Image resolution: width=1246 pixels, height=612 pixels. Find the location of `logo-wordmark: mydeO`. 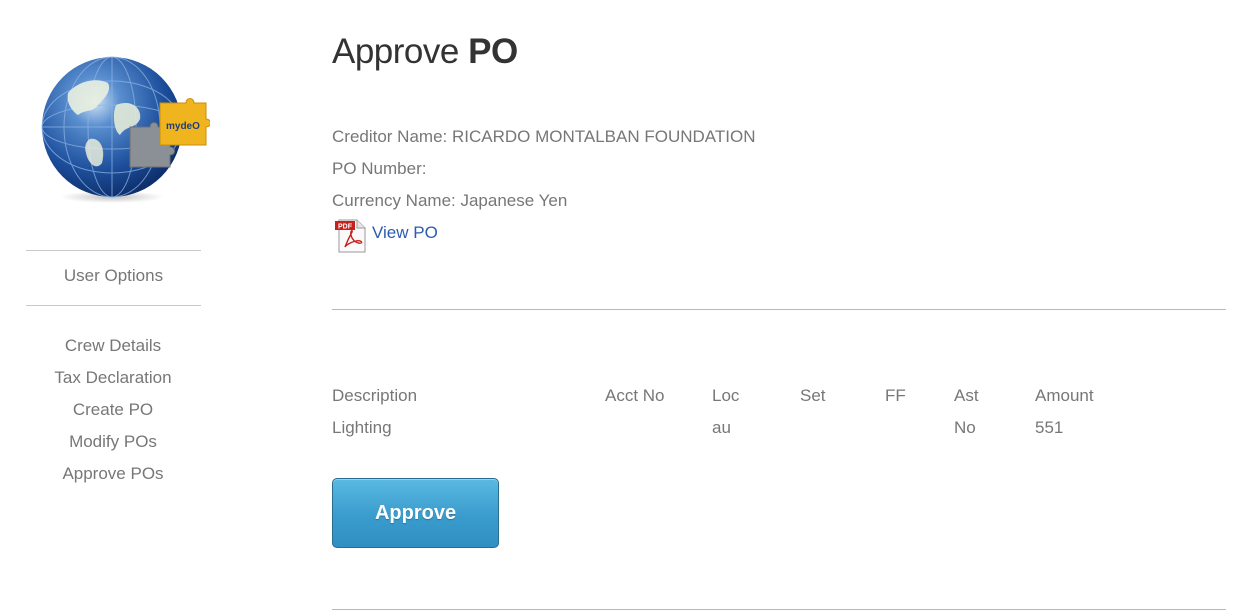

logo-wordmark: mydeO is located at coordinates (183, 126).